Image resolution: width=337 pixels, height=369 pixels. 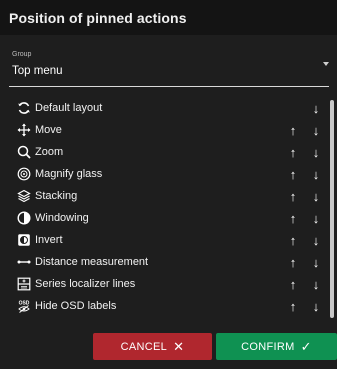 I want to click on confirm-button-label: CONFIRM, so click(x=268, y=346).